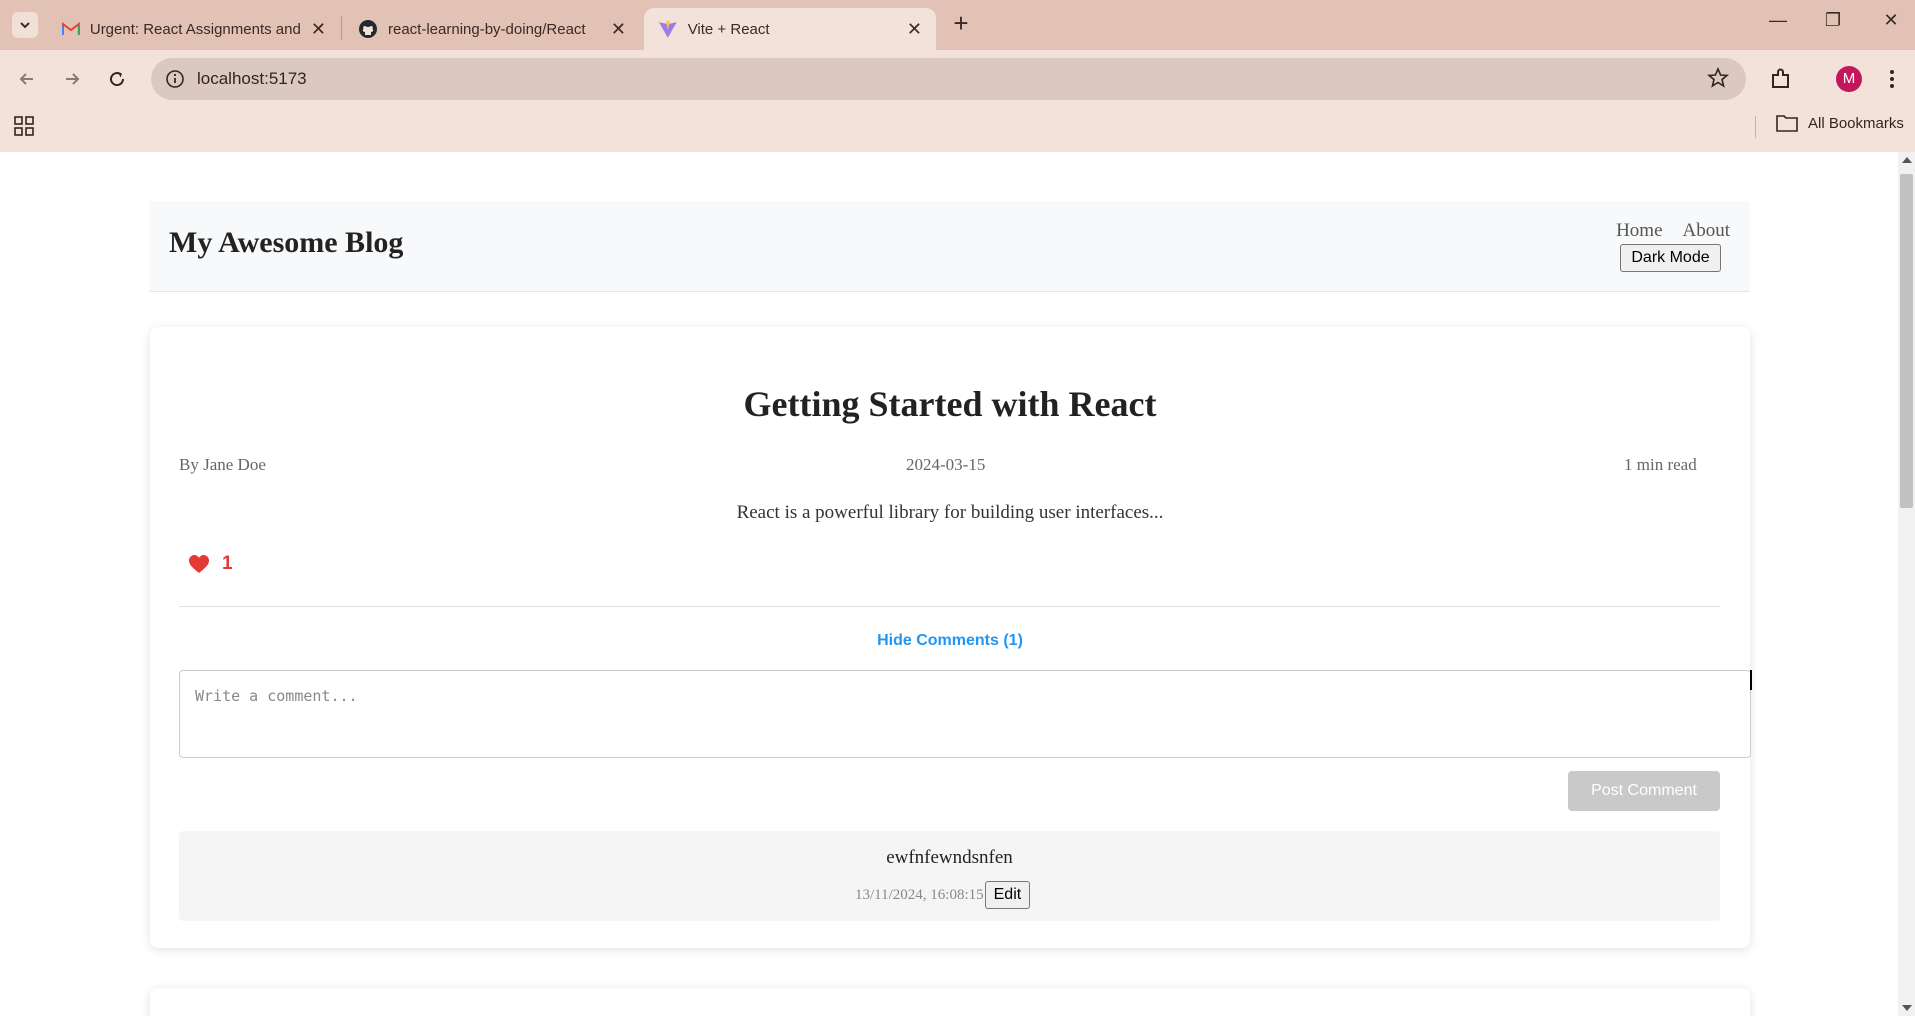 Image resolution: width=1915 pixels, height=1016 pixels. I want to click on site-header: My Awesome Blog Home About Dark Mode, so click(950, 246).